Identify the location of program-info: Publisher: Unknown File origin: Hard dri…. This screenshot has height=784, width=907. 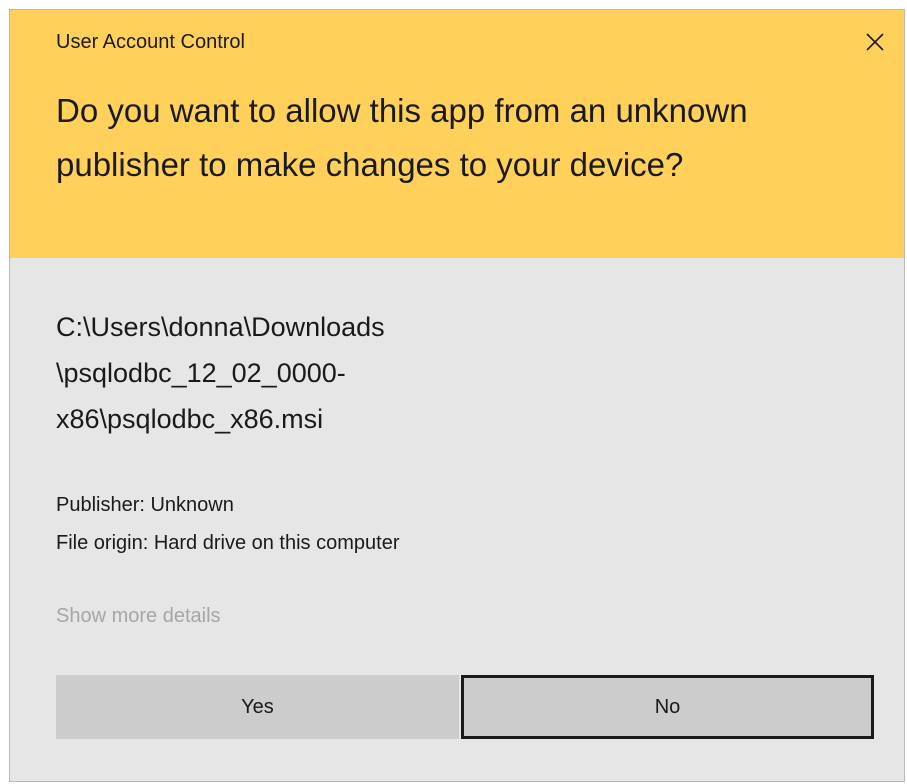
(227, 524).